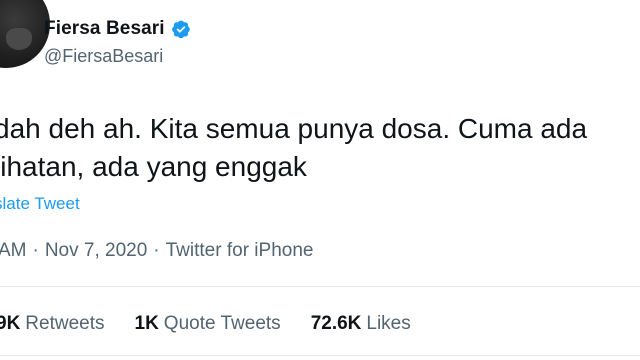  What do you see at coordinates (10, 323) in the screenshot?
I see `retweets-count: 9K` at bounding box center [10, 323].